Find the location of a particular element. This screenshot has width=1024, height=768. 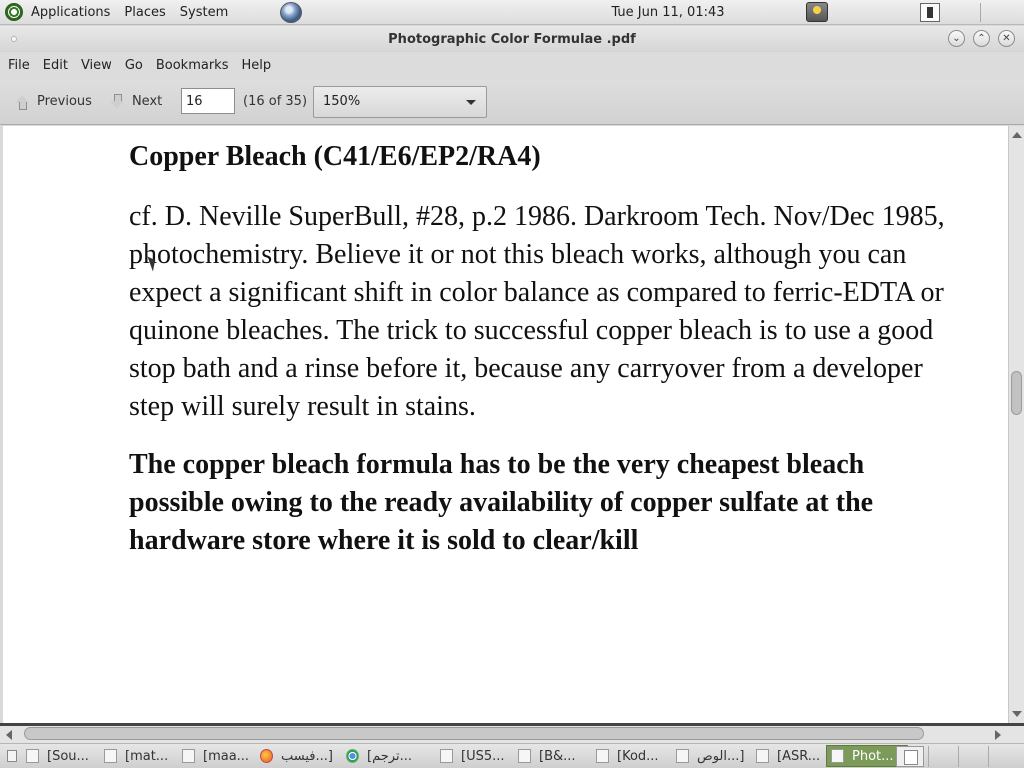

taskbar-item-label: فيسب...] is located at coordinates (307, 756).